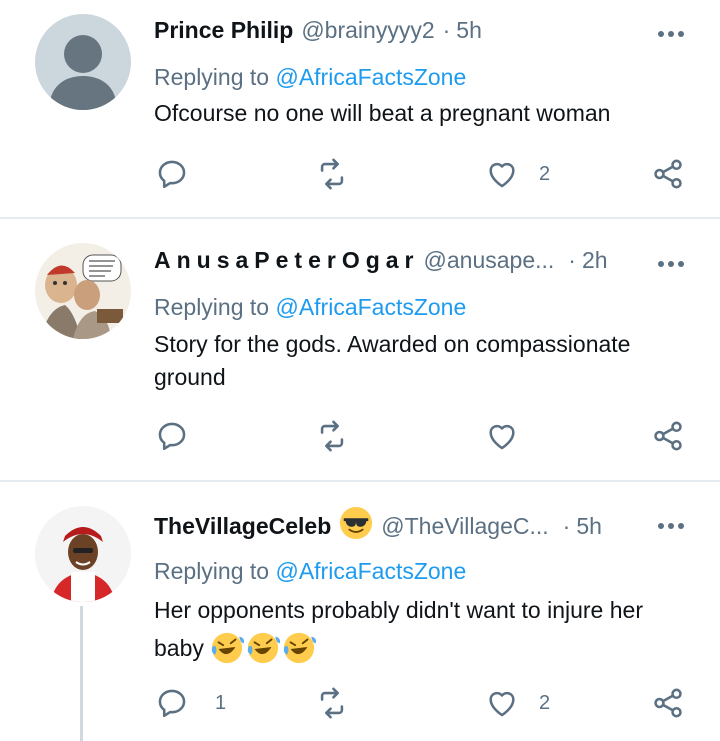 The width and height of the screenshot is (720, 741). What do you see at coordinates (287, 260) in the screenshot?
I see `display-name: AnusaPeterOgar` at bounding box center [287, 260].